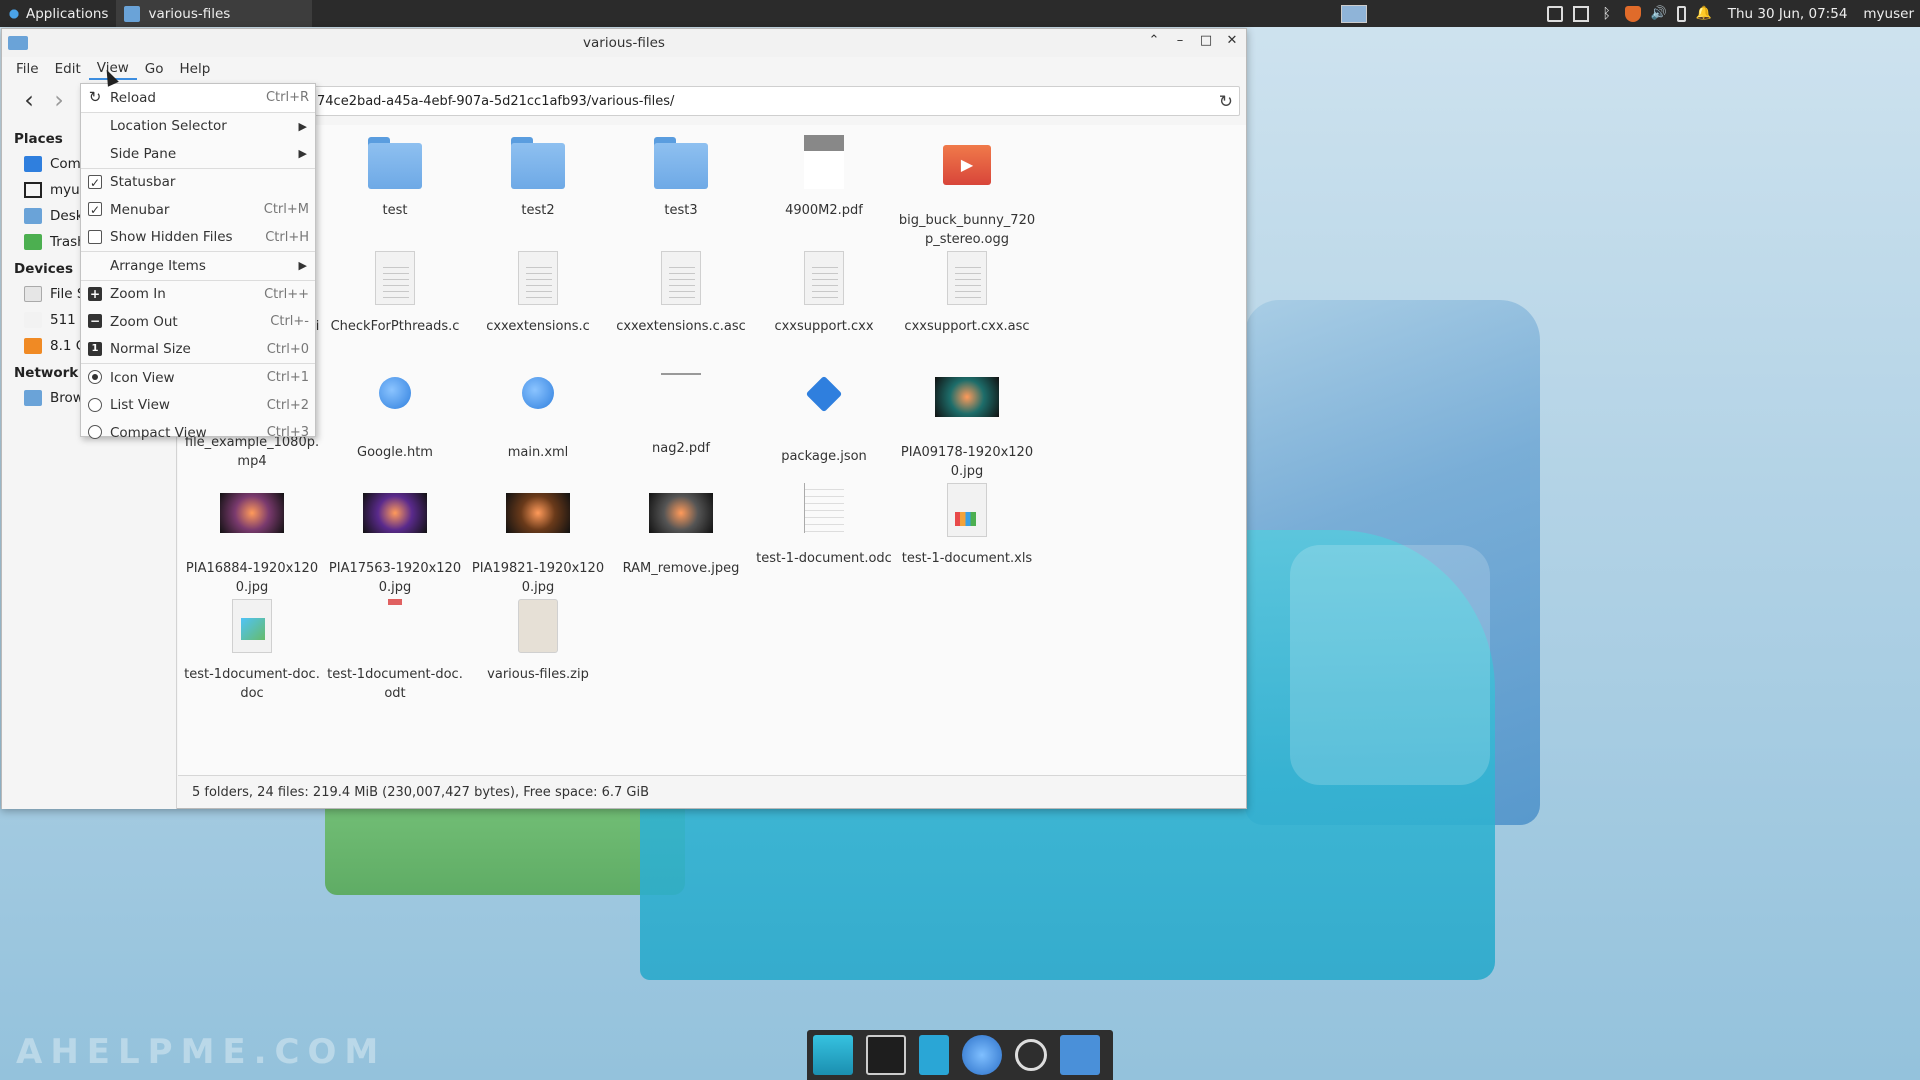 The width and height of the screenshot is (1920, 1080). I want to click on view-menu-item-reload: ↻ Reload Ctrl+R, so click(198, 98).